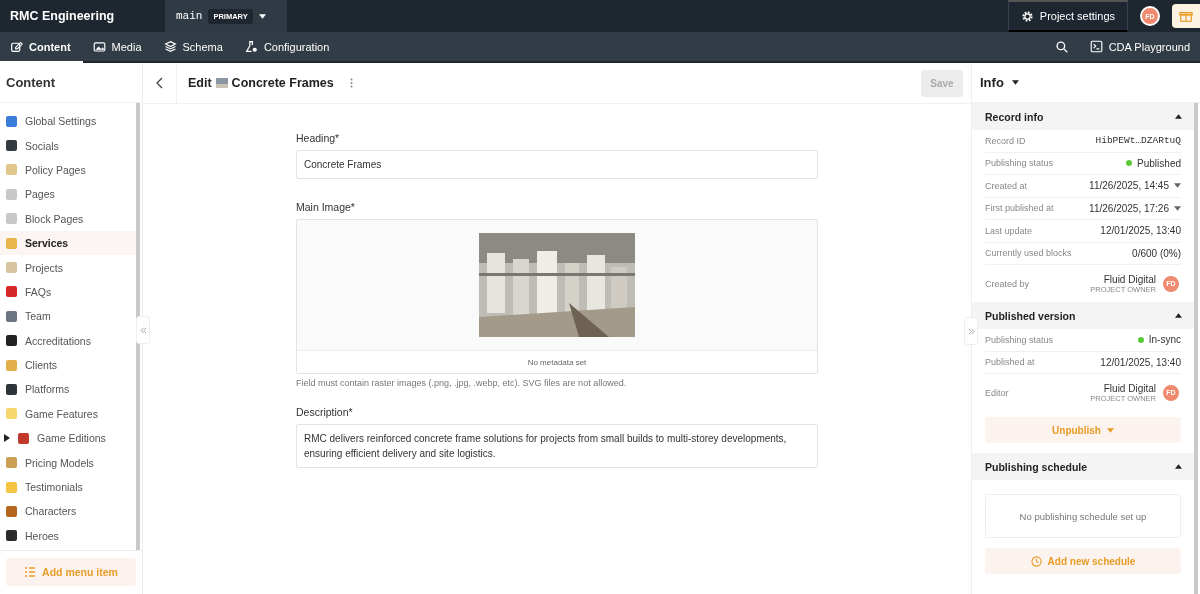 The image size is (1200, 594). Describe the element at coordinates (1156, 253) in the screenshot. I see `row-value: 0/600 (0%)` at that location.